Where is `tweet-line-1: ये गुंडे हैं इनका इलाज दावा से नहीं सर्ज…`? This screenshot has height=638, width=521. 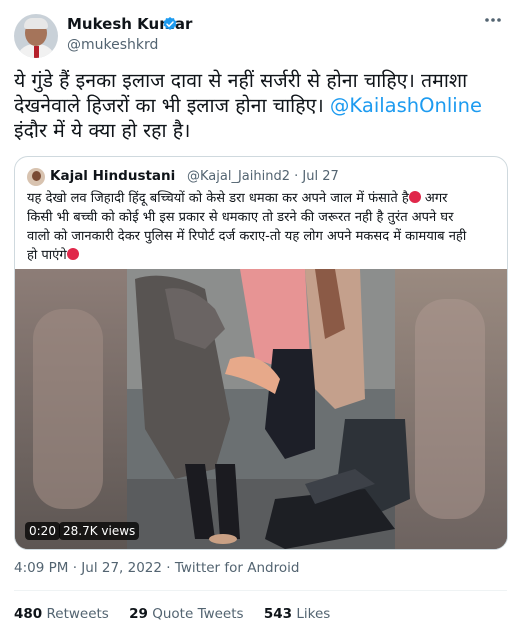
tweet-line-1: ये गुंडे हैं इनका इलाज दावा से नहीं सर्ज… is located at coordinates (241, 80).